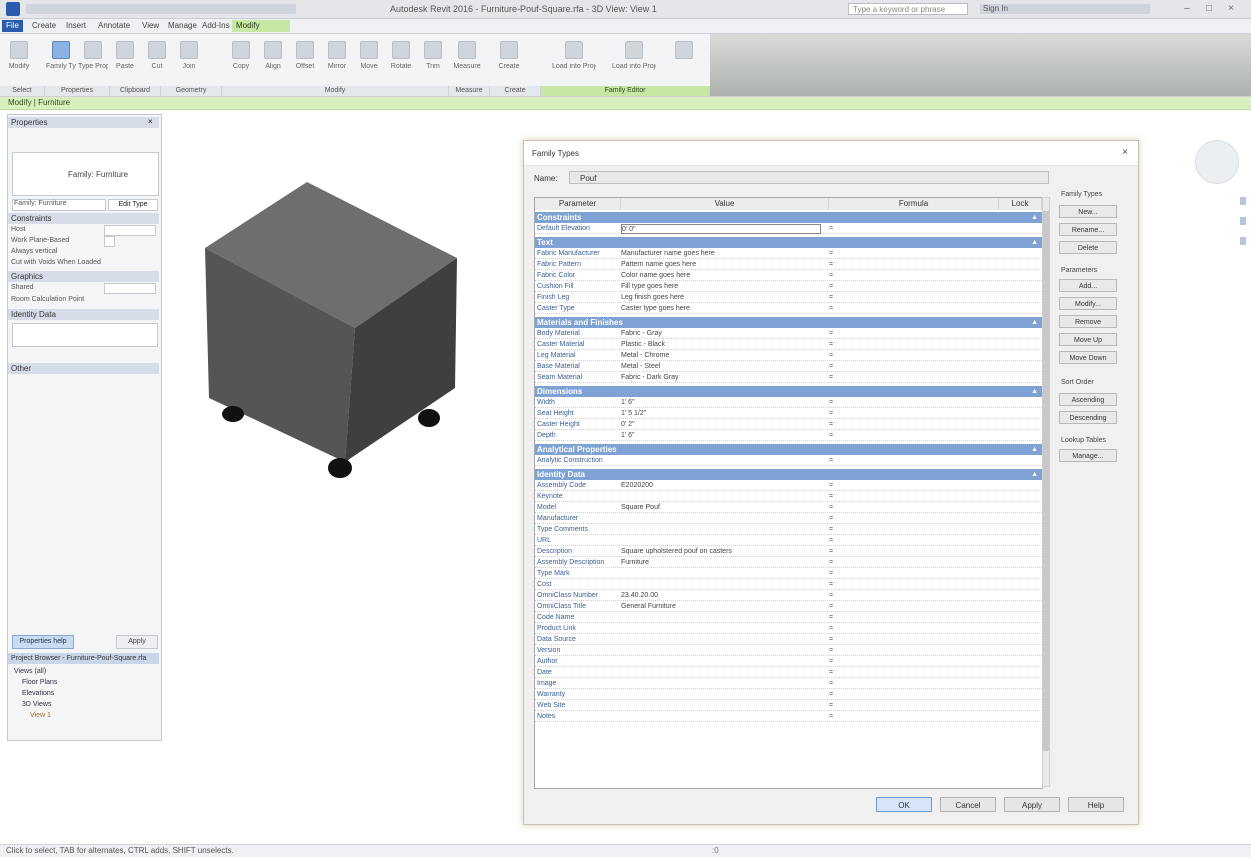  Describe the element at coordinates (467, 60) in the screenshot. I see `measure-button: Measure` at that location.